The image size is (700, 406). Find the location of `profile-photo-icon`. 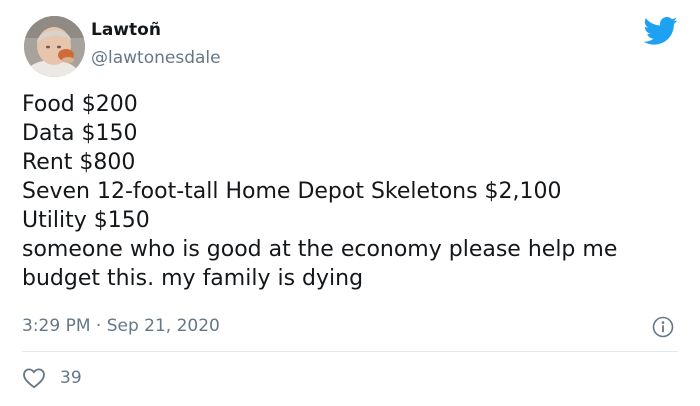

profile-photo-icon is located at coordinates (54, 46).